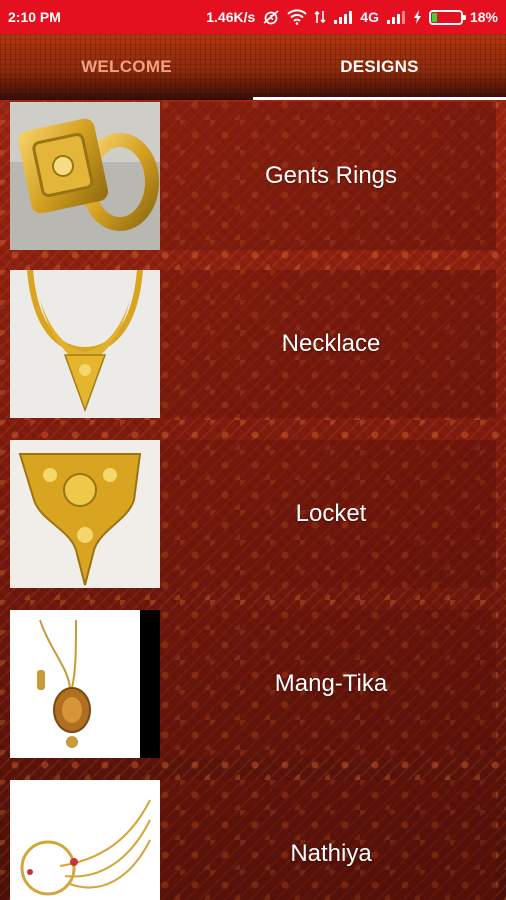 The image size is (506, 900). Describe the element at coordinates (447, 17) in the screenshot. I see `battery-icon` at that location.